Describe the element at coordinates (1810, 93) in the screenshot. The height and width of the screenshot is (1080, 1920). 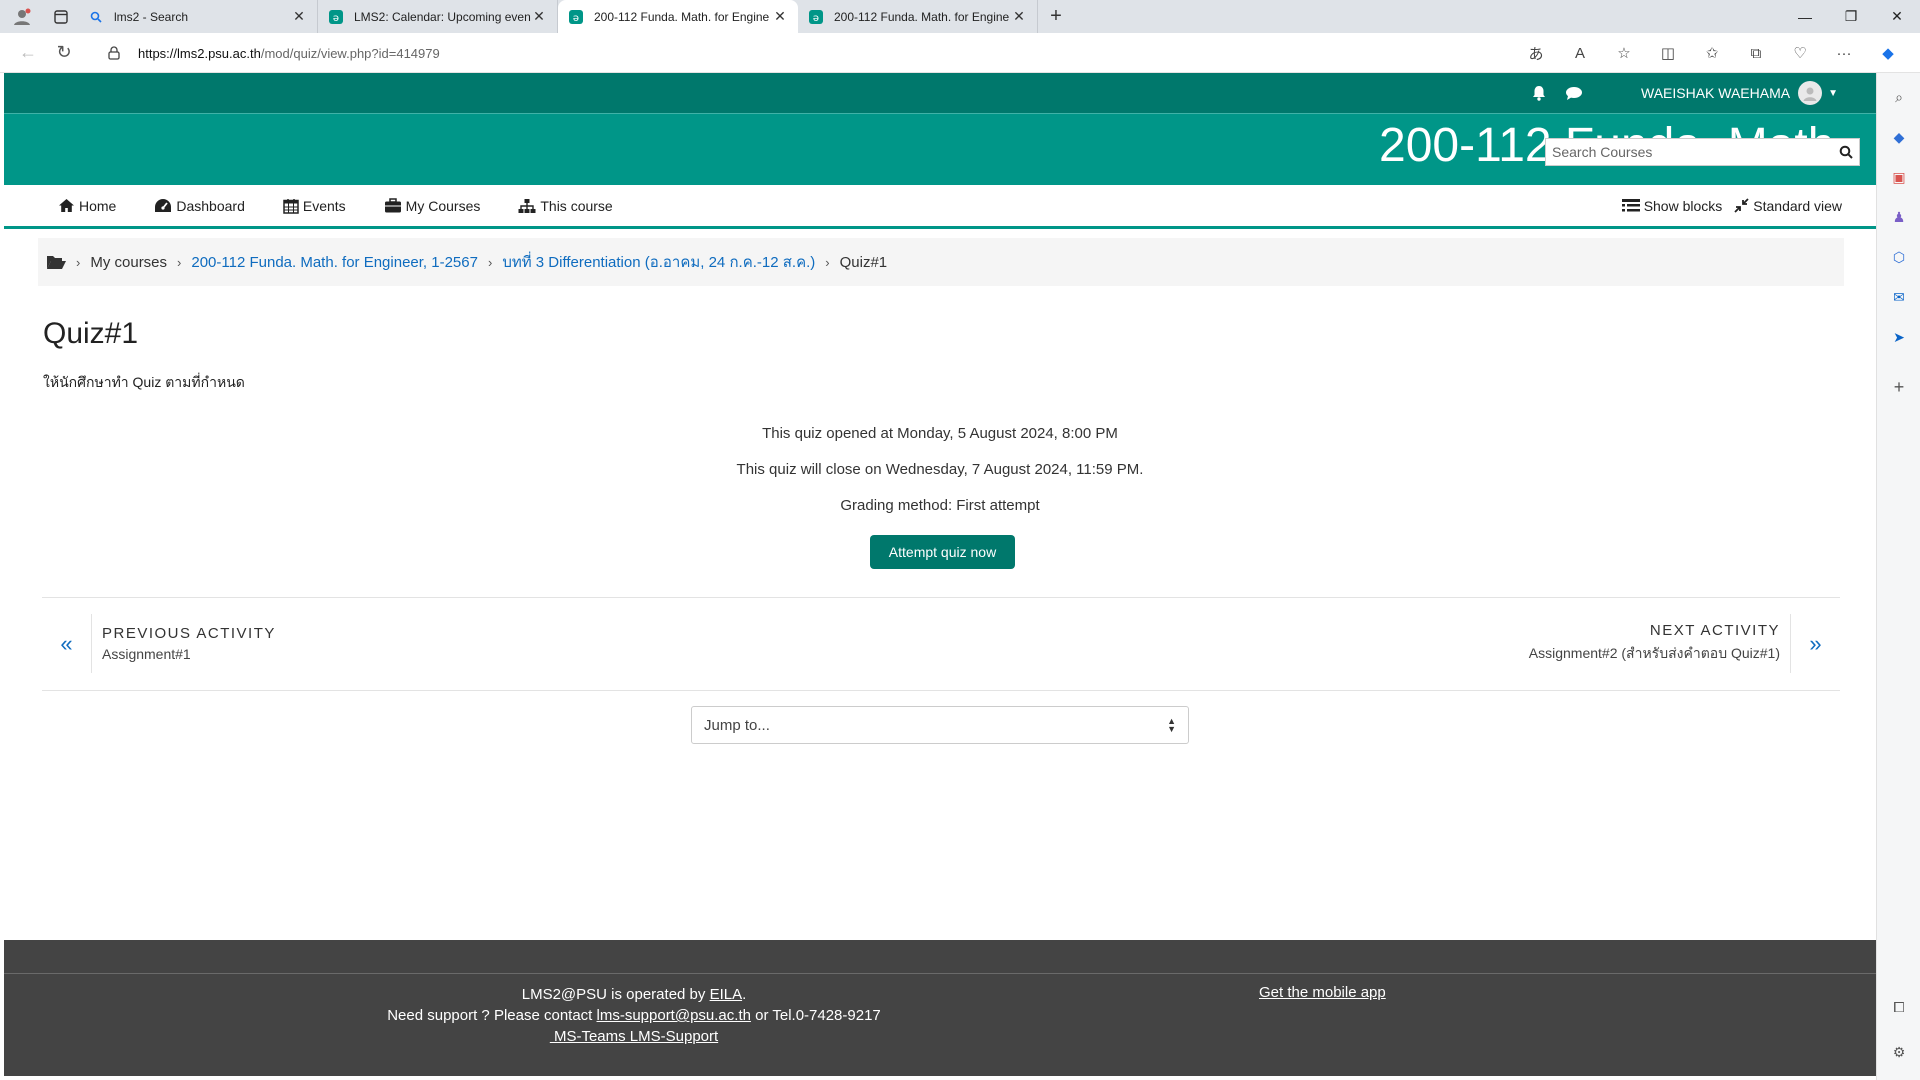
I see `avatar` at that location.